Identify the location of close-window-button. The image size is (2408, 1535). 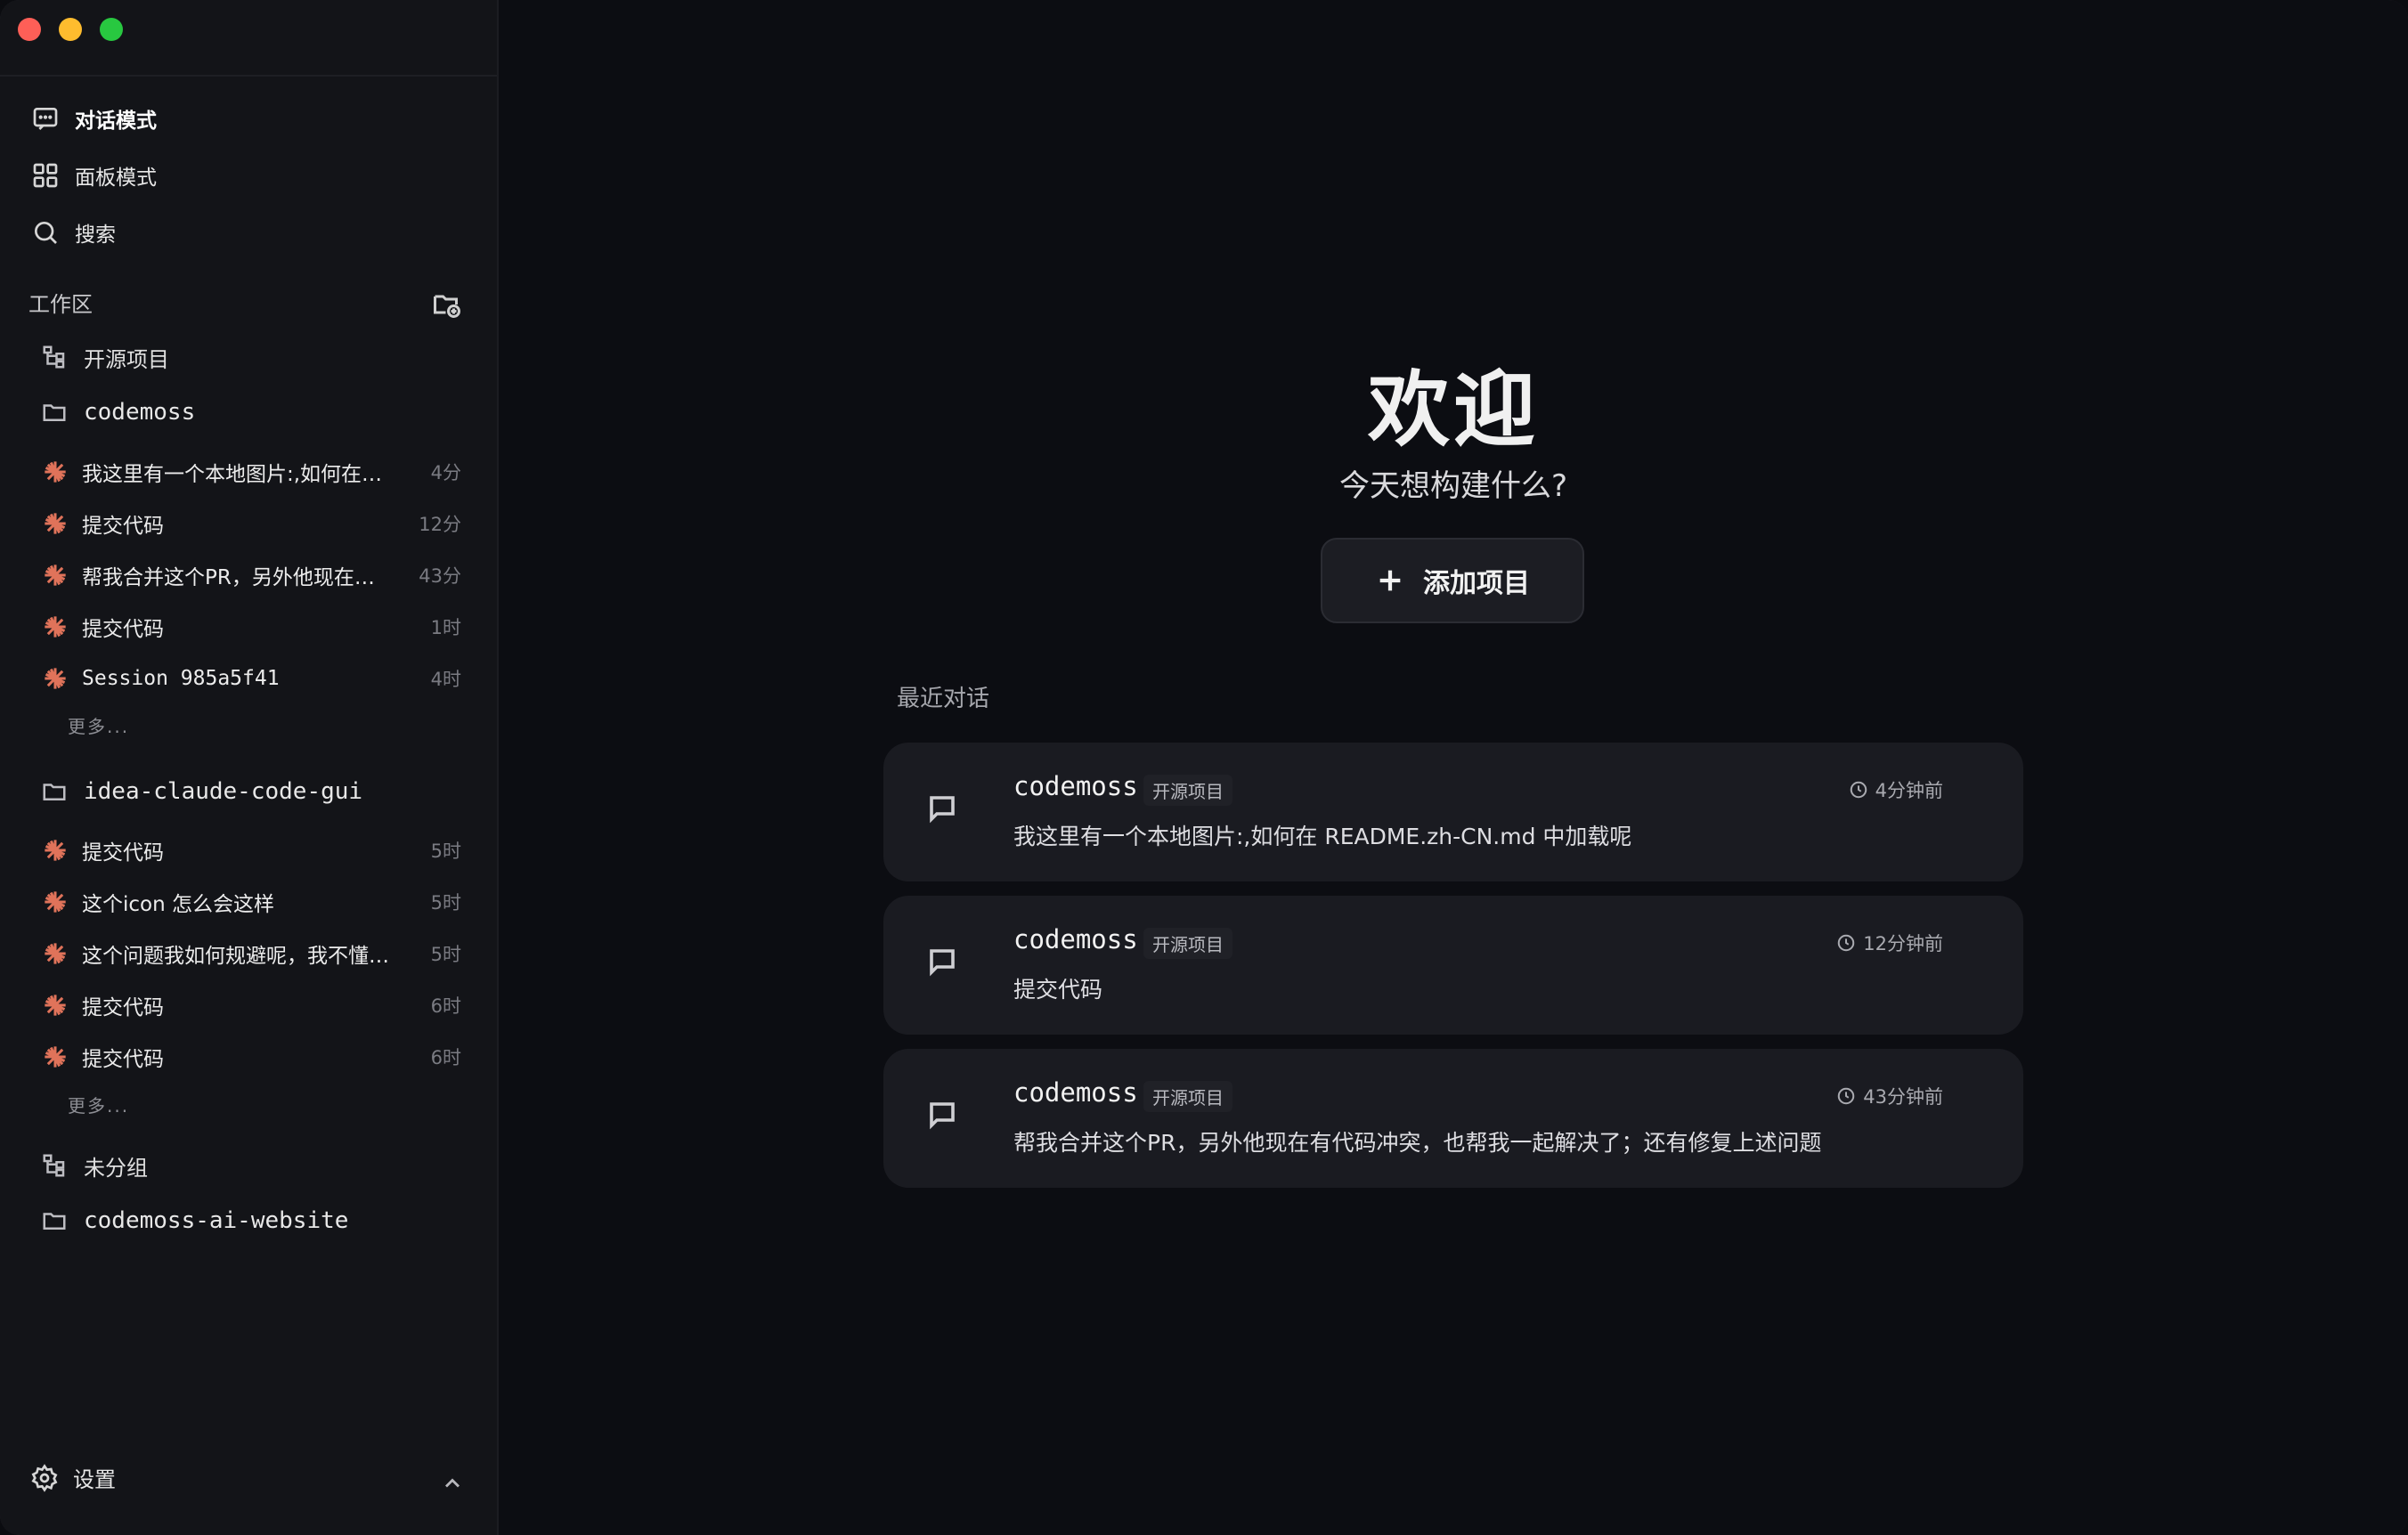
(29, 30).